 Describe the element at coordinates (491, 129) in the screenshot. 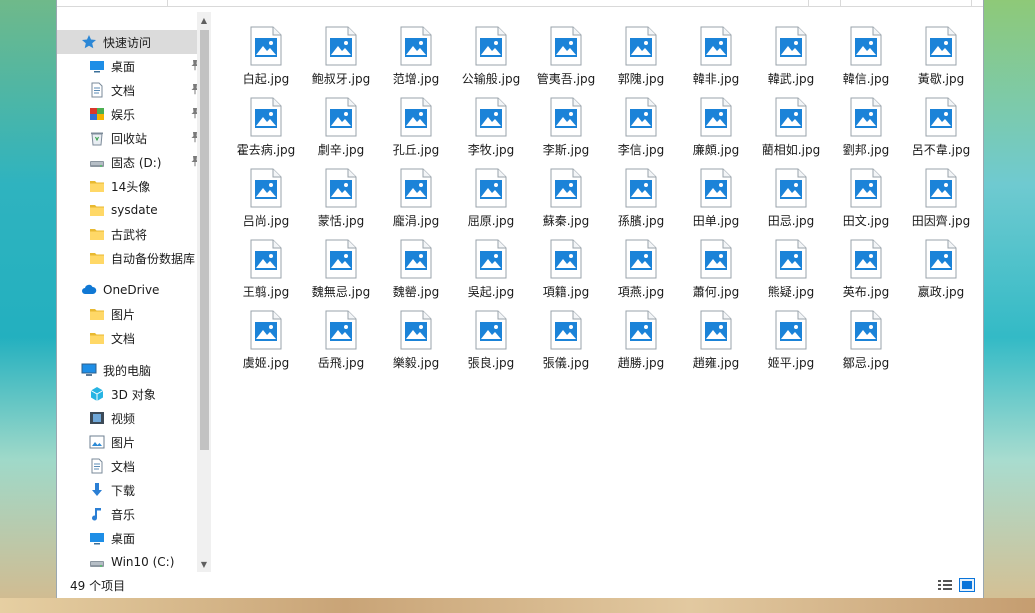

I see `file-item: 李牧.jpg` at that location.